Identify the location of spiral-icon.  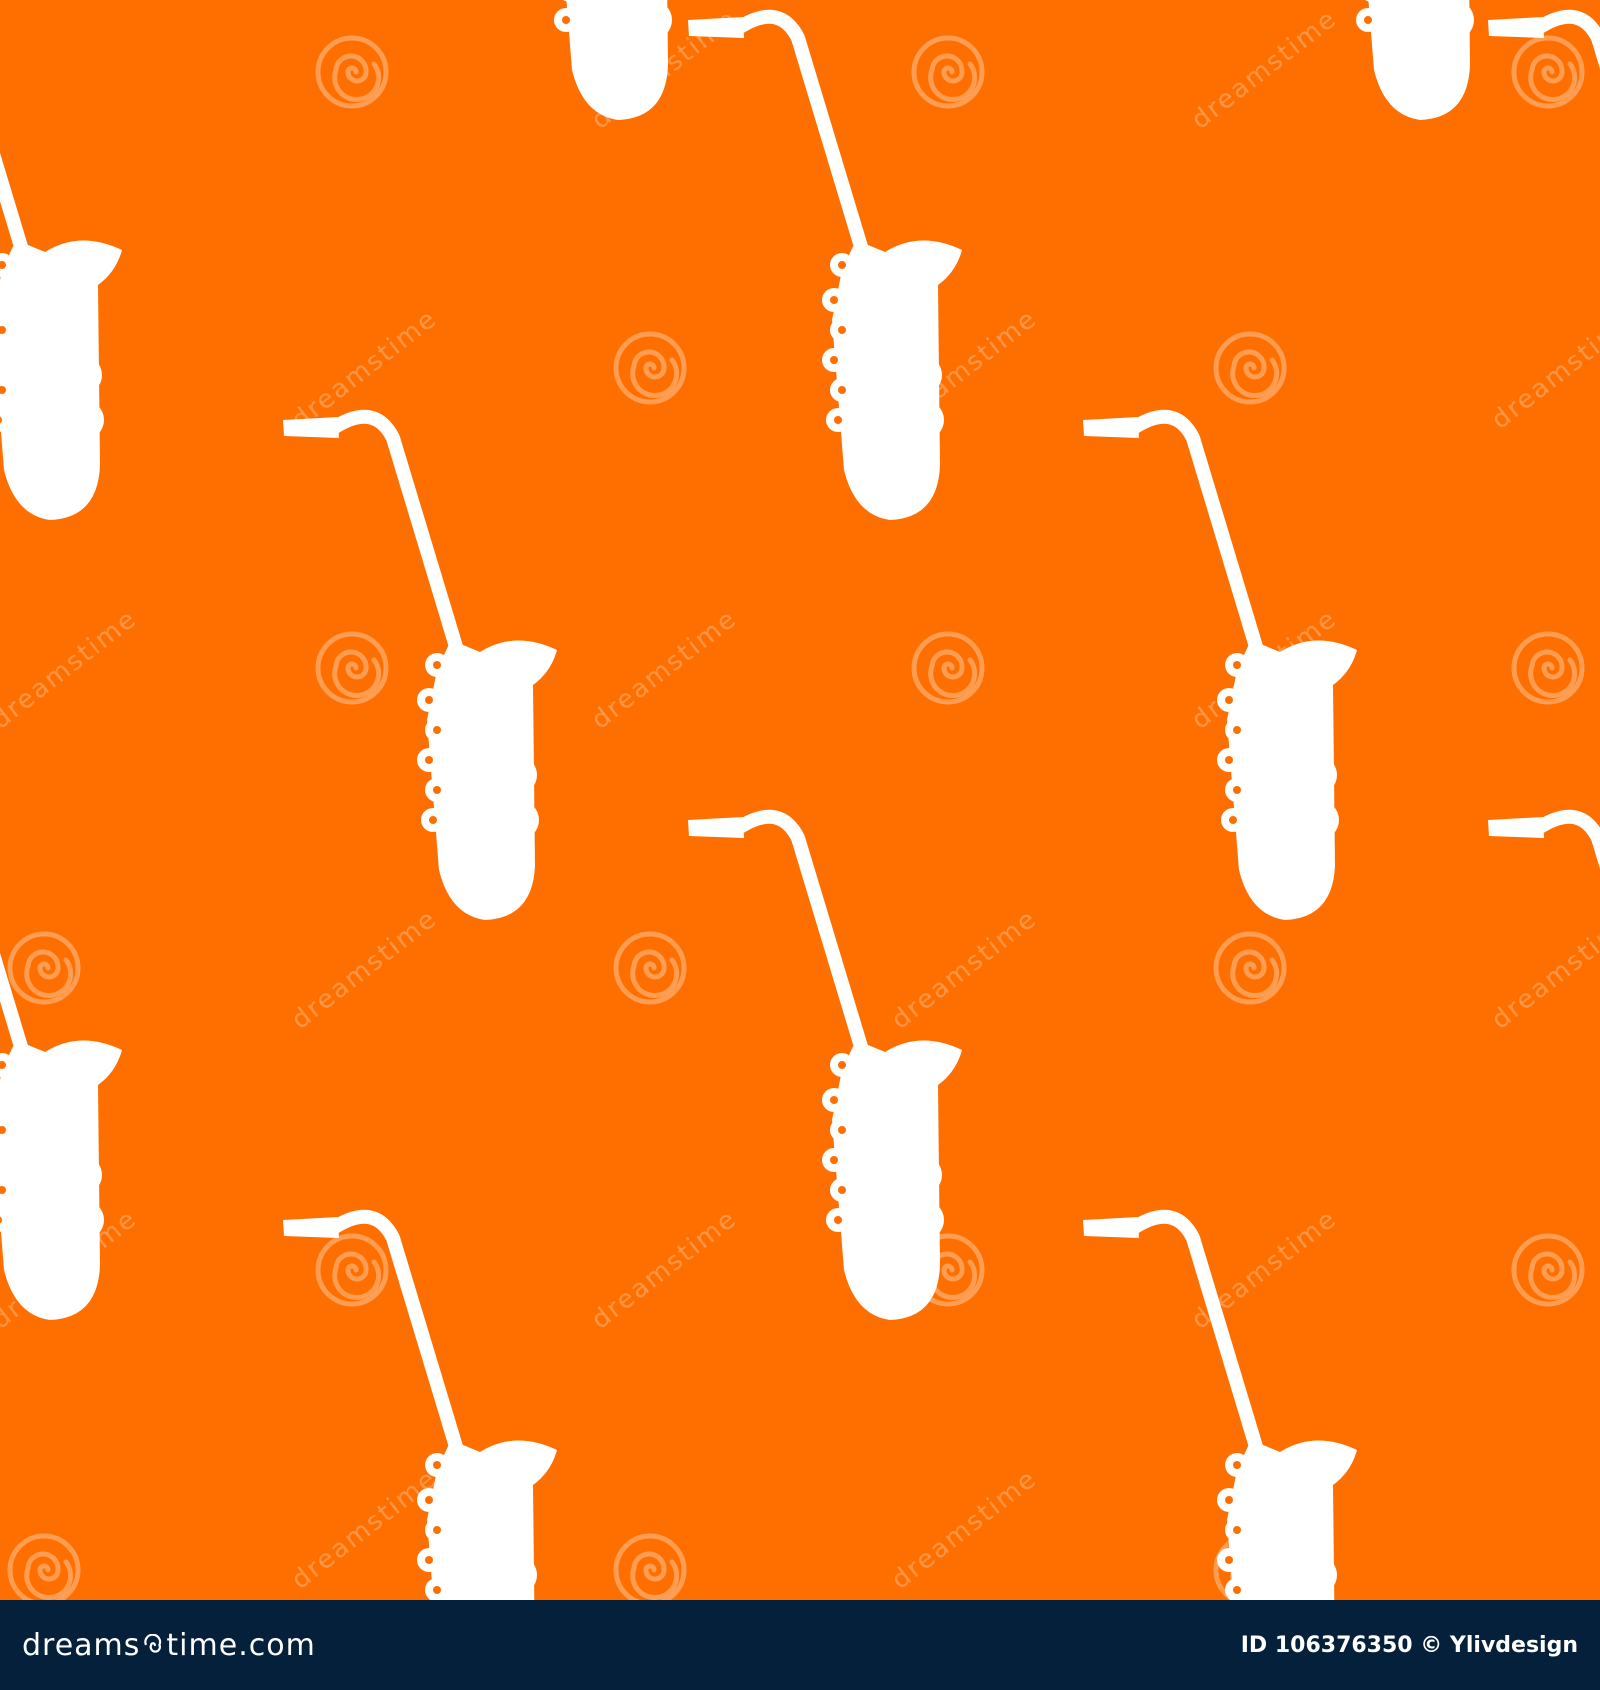
(153, 1643).